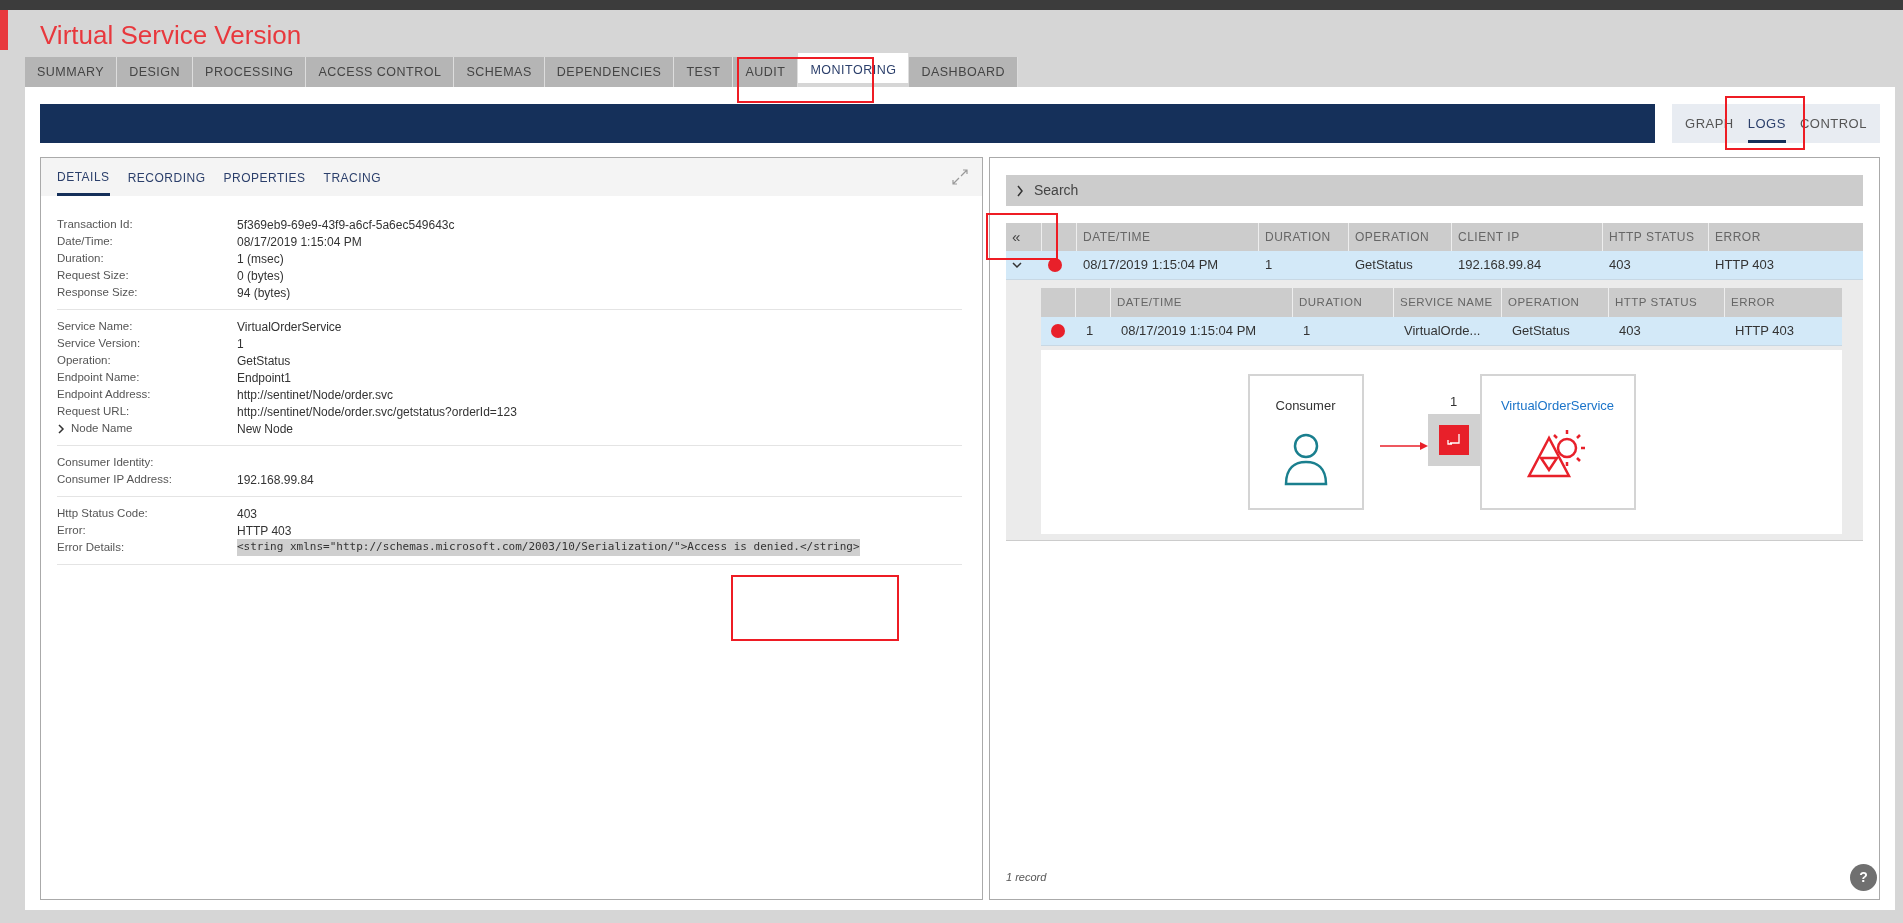 This screenshot has width=1903, height=923. Describe the element at coordinates (91, 547) in the screenshot. I see `field-label: Error Details:` at that location.